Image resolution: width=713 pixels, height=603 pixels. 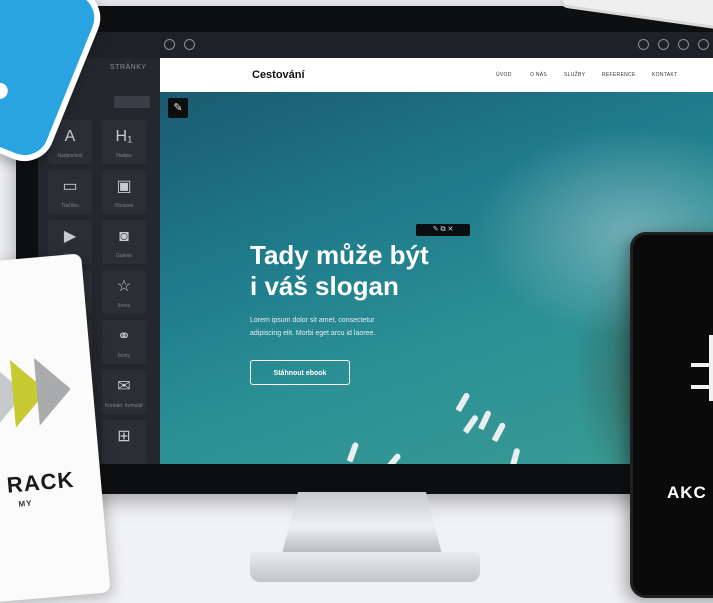 What do you see at coordinates (664, 75) in the screenshot?
I see `nav-item-kontakt: KONTAKT` at bounding box center [664, 75].